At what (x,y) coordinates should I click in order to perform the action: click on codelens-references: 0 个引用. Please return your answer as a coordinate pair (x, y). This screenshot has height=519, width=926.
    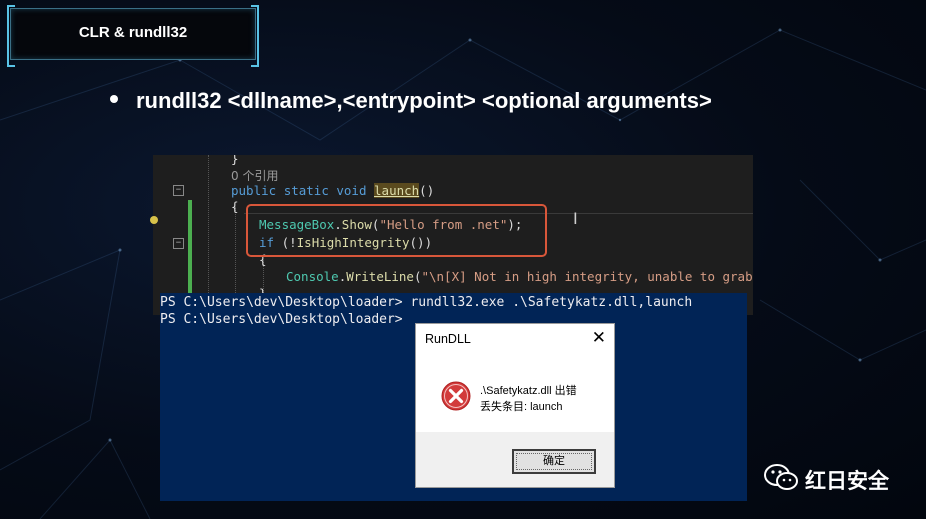
    Looking at the image, I should click on (254, 175).